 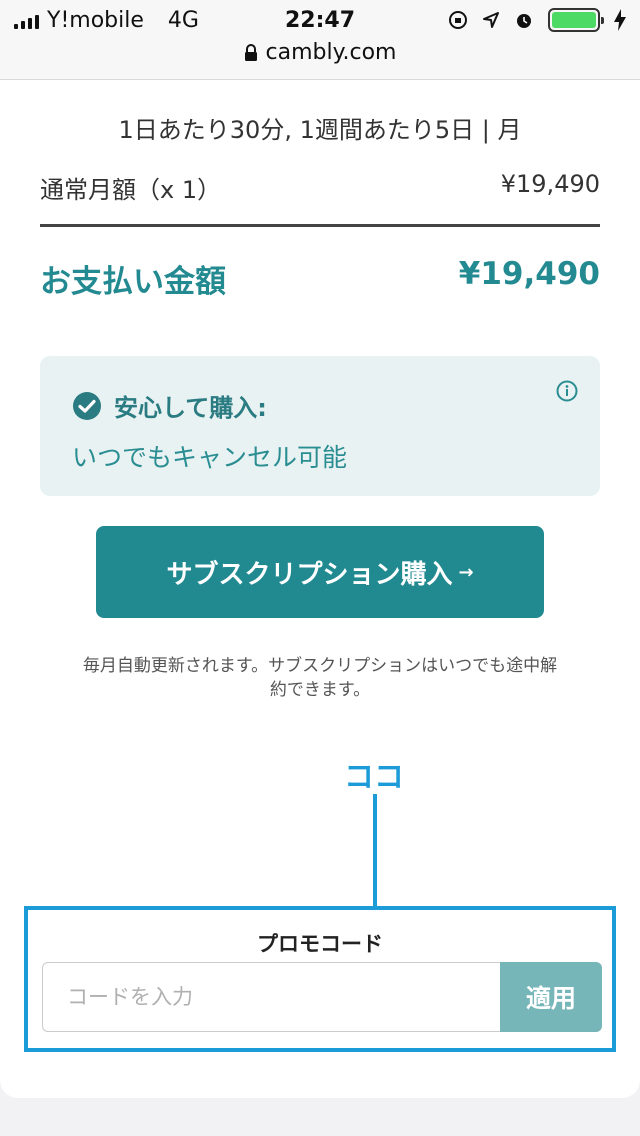 What do you see at coordinates (320, 225) in the screenshot?
I see `divider` at bounding box center [320, 225].